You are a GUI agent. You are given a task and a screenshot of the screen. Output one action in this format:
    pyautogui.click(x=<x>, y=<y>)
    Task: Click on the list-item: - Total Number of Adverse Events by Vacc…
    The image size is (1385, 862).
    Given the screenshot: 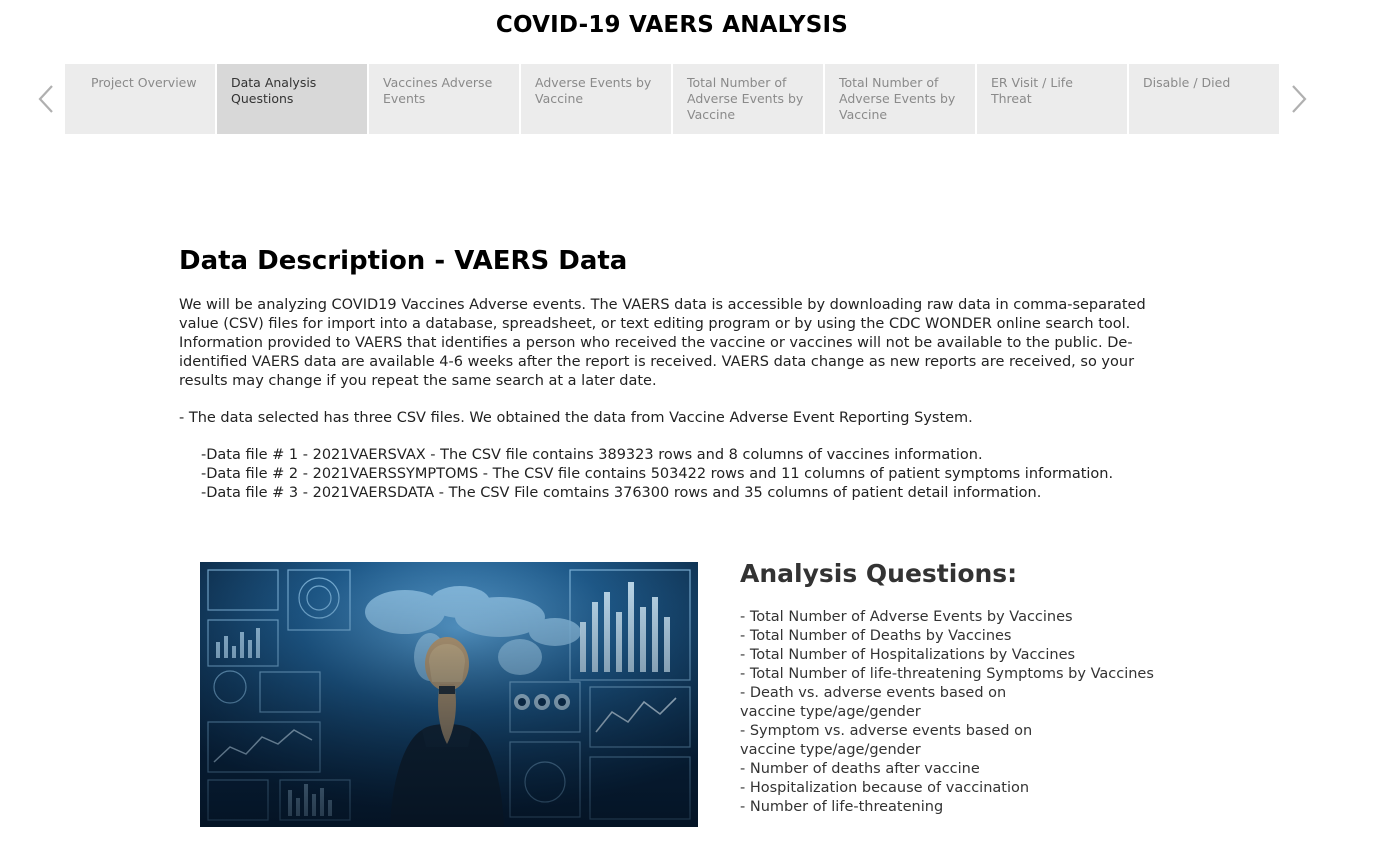 What is the action you would take?
    pyautogui.click(x=906, y=617)
    